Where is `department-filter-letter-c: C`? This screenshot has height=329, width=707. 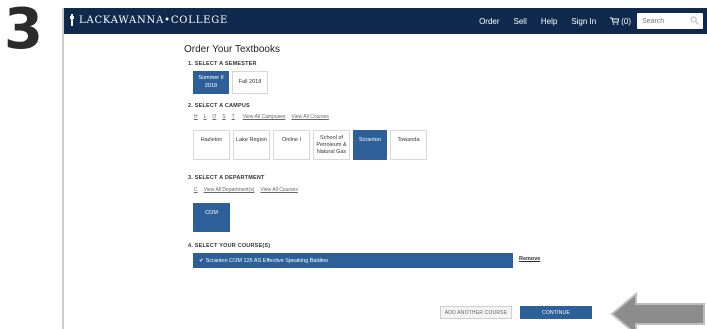
department-filter-letter-c: C is located at coordinates (196, 190).